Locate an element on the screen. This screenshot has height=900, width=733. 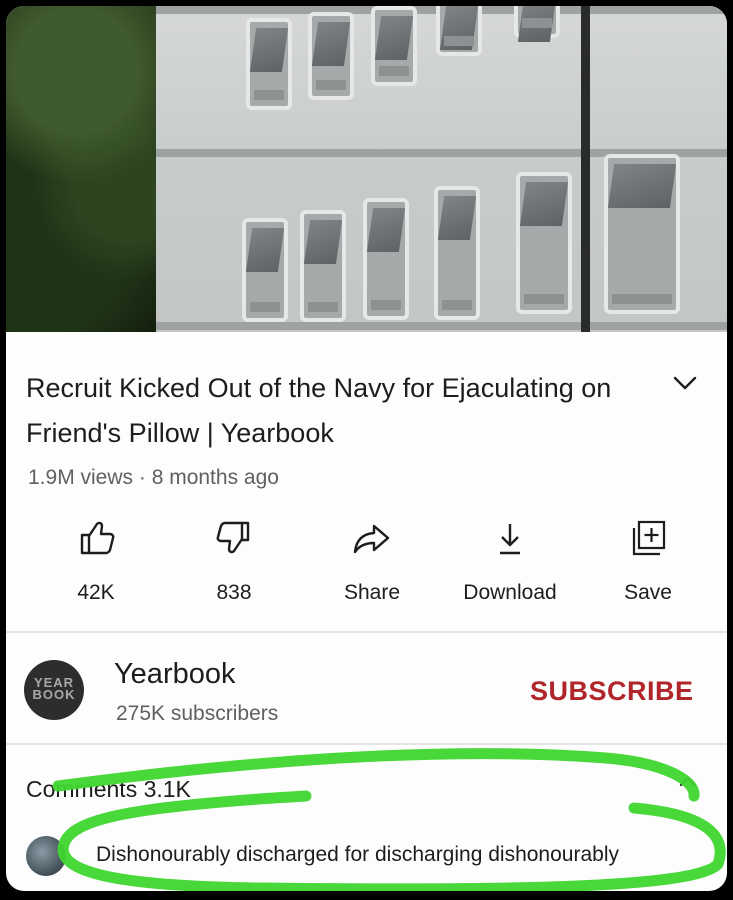
comments-heading: Comments 3.1K is located at coordinates (108, 789).